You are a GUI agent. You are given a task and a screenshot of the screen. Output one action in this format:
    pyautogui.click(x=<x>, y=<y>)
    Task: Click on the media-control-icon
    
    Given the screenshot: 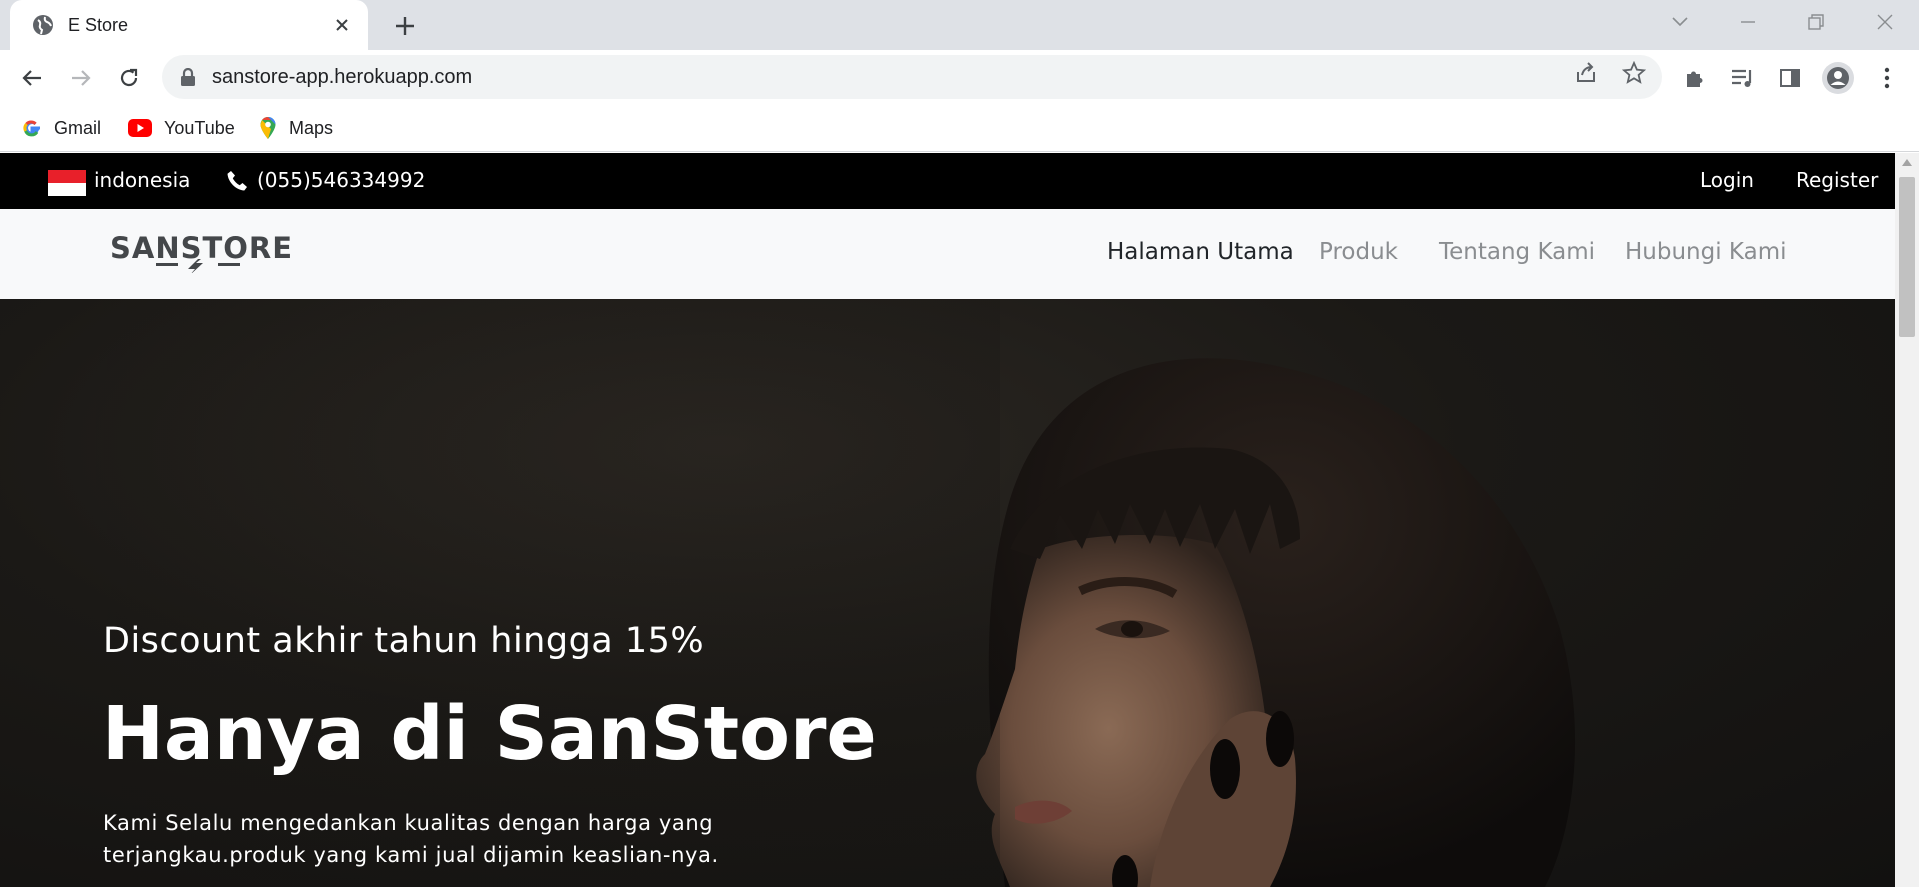 What is the action you would take?
    pyautogui.click(x=1743, y=78)
    